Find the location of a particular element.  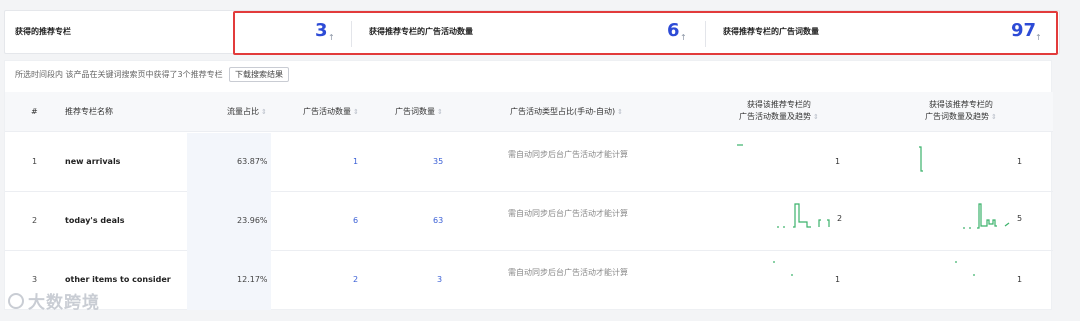

recommended-columns-label: 获得的推荐专栏 is located at coordinates (43, 31).